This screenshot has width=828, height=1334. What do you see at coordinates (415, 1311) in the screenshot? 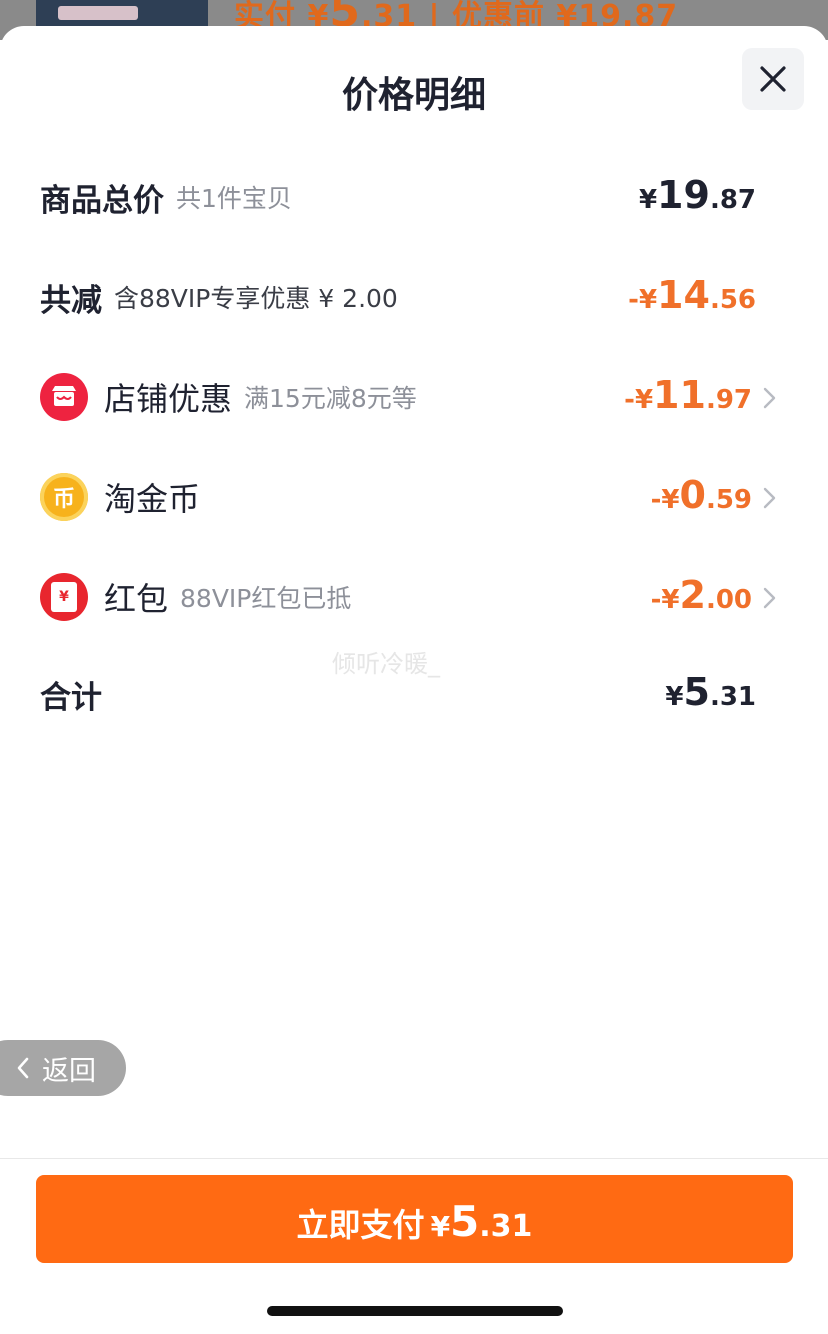
I see `home-indicator` at bounding box center [415, 1311].